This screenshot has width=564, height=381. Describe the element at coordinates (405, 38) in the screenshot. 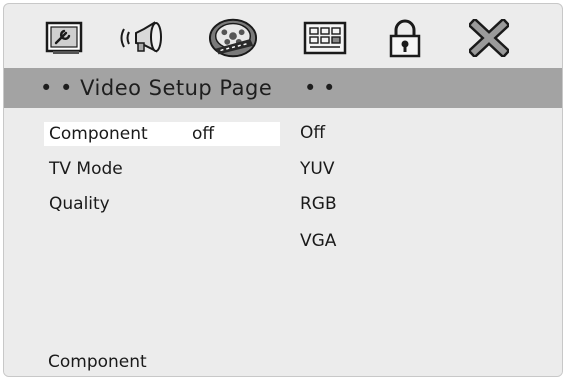

I see `password-setup-icon` at that location.